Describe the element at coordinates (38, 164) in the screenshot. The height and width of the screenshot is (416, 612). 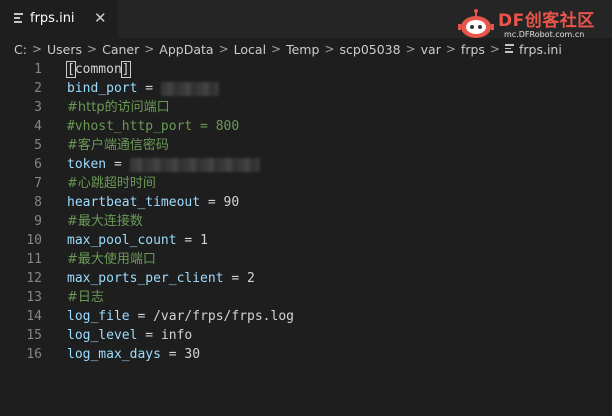
I see `line-number: 6` at that location.